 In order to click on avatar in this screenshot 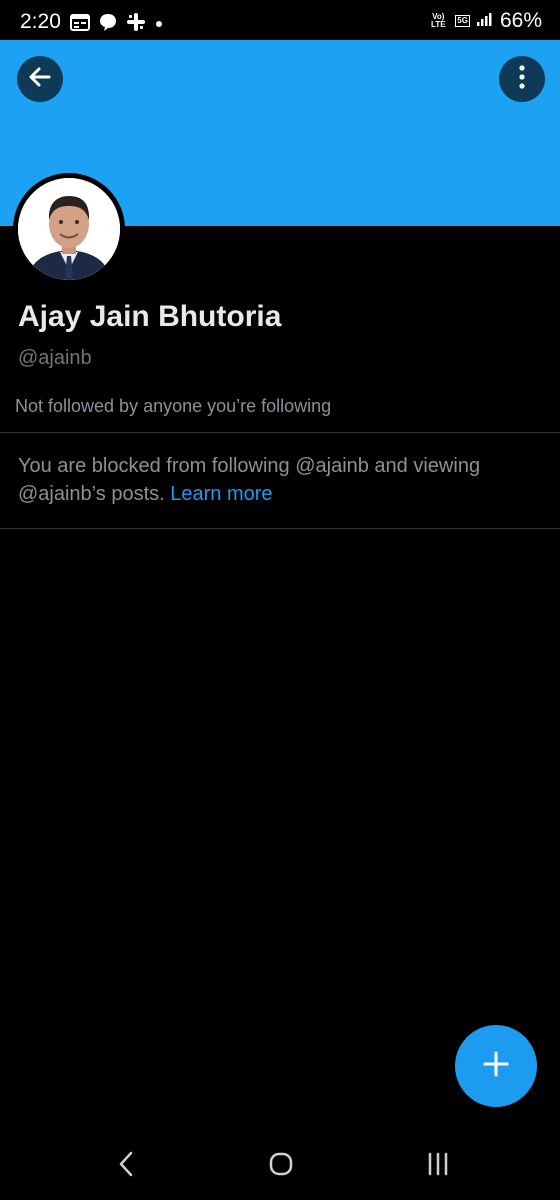, I will do `click(69, 229)`.